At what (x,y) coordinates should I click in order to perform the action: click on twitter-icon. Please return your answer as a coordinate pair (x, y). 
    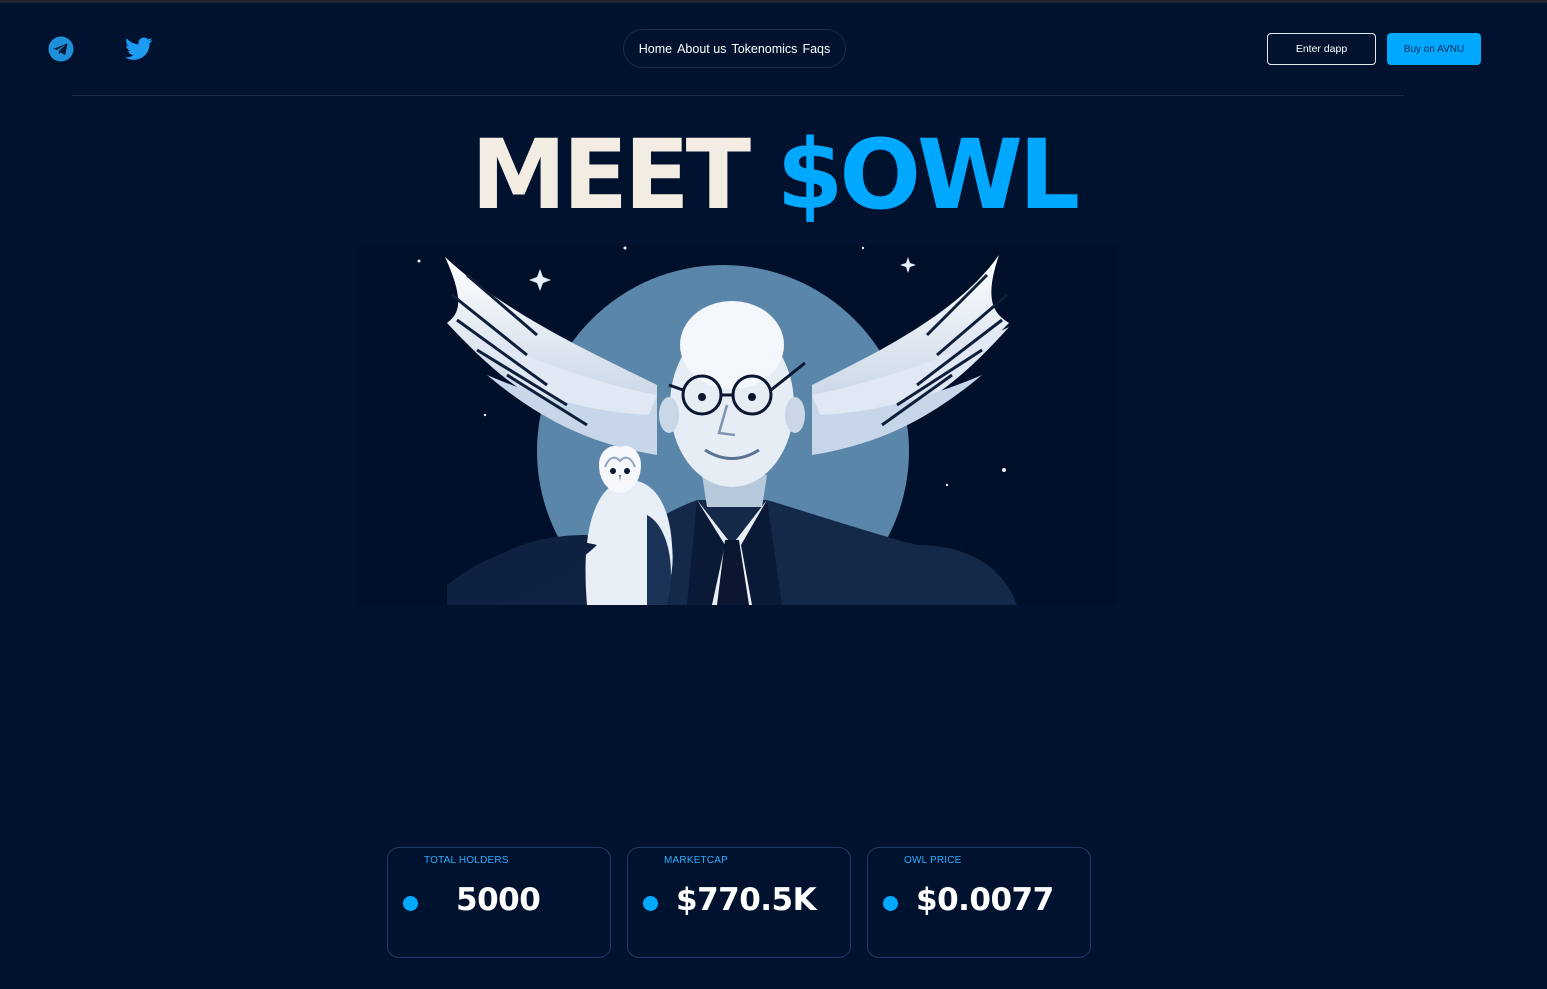
    Looking at the image, I should click on (139, 48).